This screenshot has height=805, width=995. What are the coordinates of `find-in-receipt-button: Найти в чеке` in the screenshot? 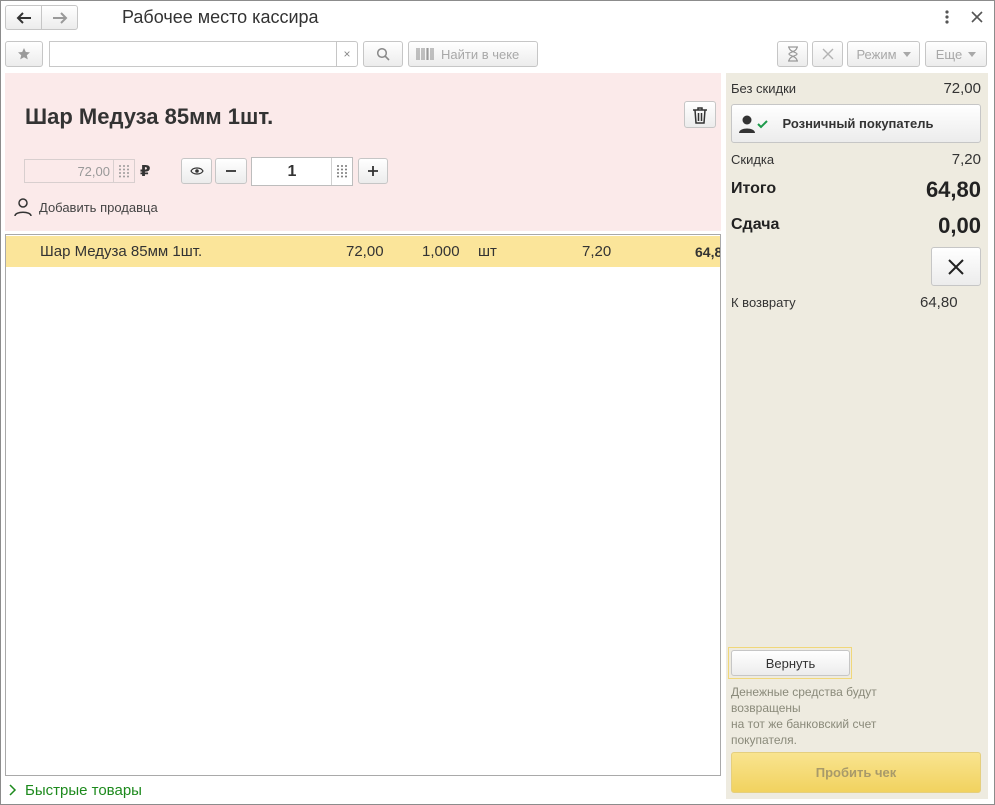 It's located at (473, 54).